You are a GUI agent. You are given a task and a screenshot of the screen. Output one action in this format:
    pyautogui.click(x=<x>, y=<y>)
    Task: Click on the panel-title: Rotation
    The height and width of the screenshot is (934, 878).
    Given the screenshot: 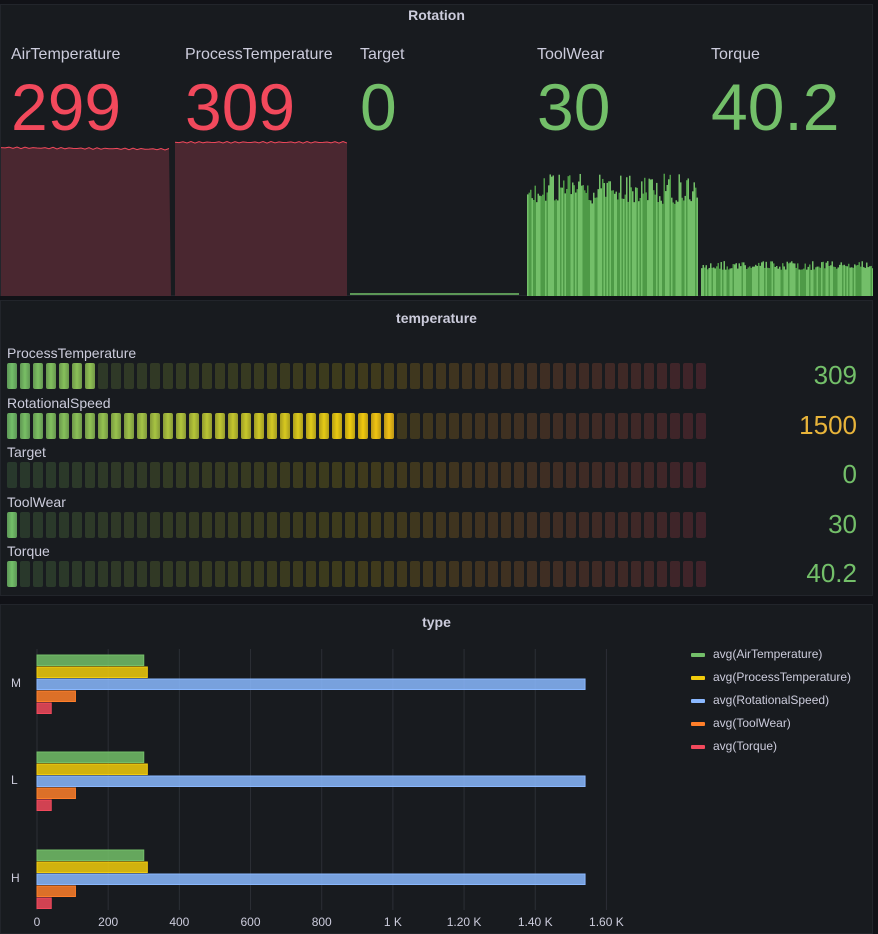 What is the action you would take?
    pyautogui.click(x=436, y=15)
    